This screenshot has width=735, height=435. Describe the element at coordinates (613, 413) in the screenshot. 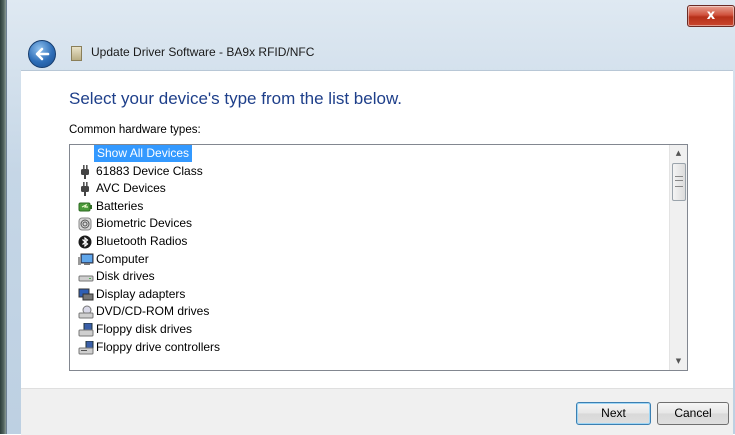

I see `next-button: Next` at that location.